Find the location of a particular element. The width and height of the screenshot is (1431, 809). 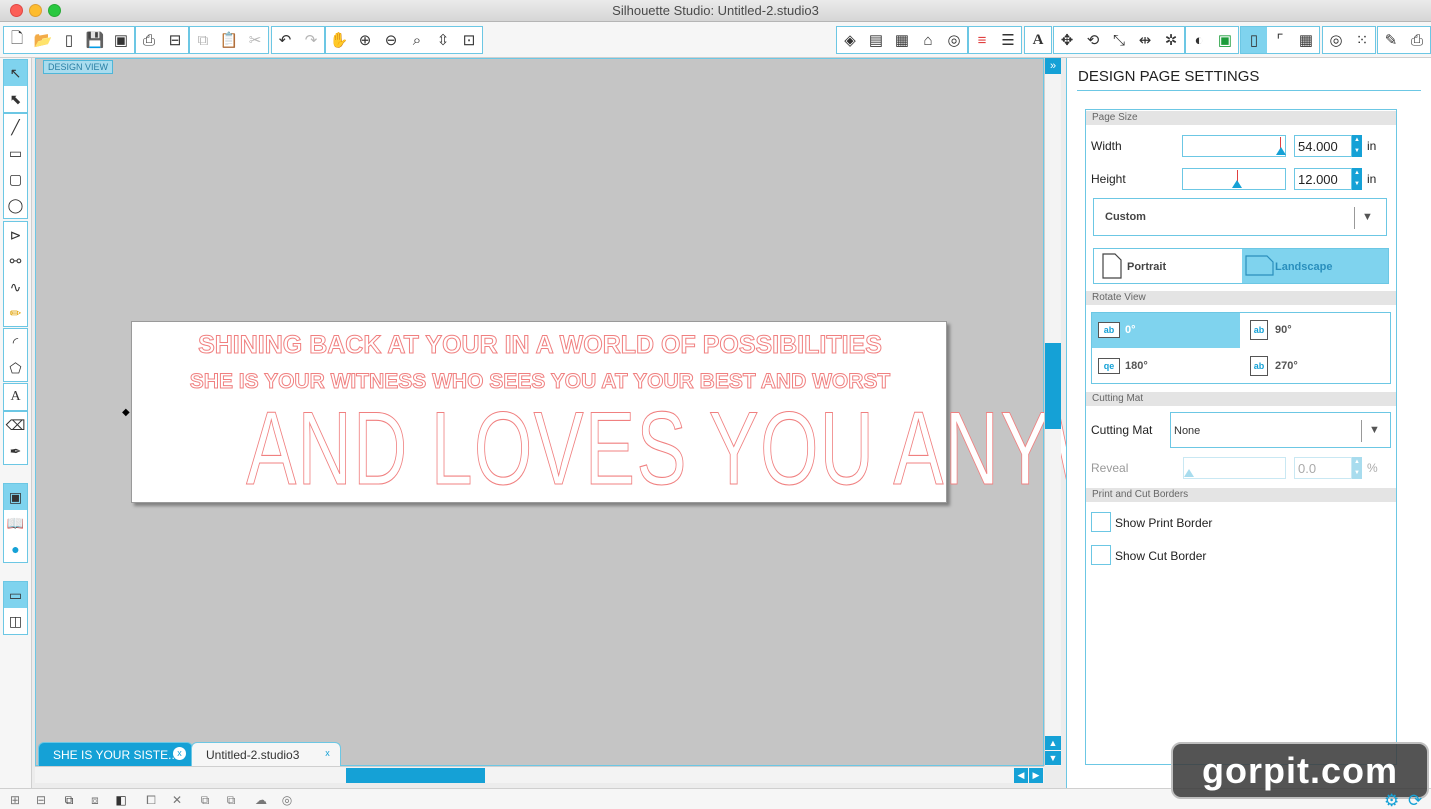

page-setup-icon: ▯ is located at coordinates (1254, 40).